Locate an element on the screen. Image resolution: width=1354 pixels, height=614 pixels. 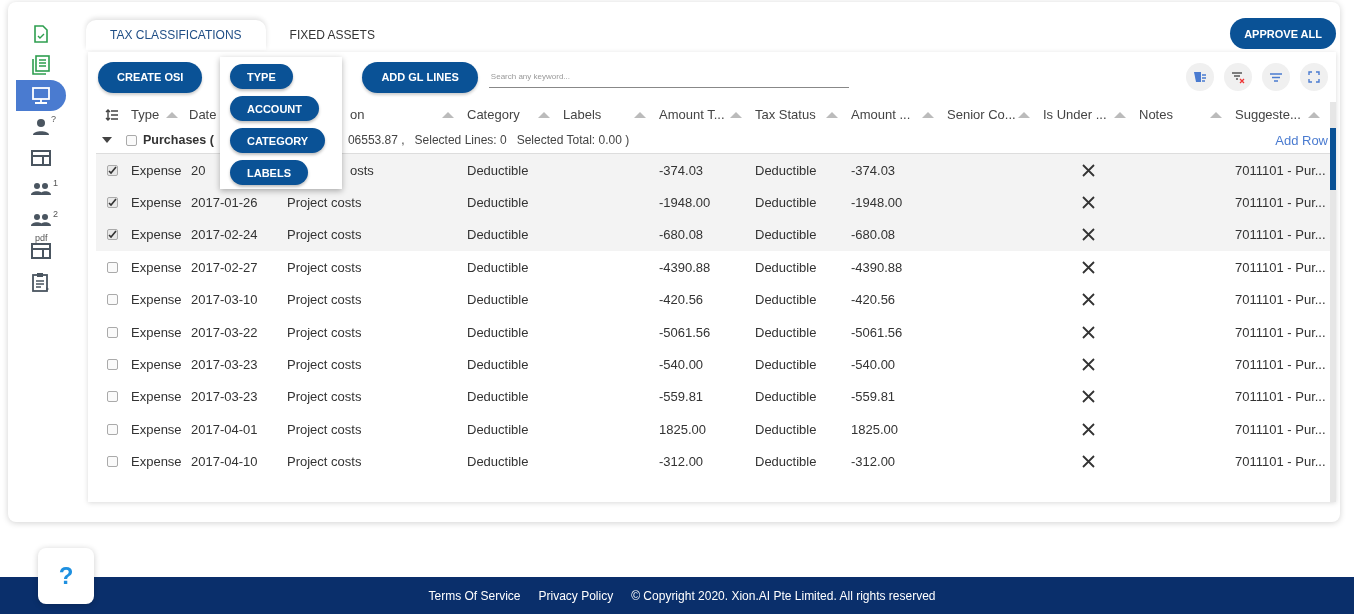
fullscreen-button is located at coordinates (1314, 77).